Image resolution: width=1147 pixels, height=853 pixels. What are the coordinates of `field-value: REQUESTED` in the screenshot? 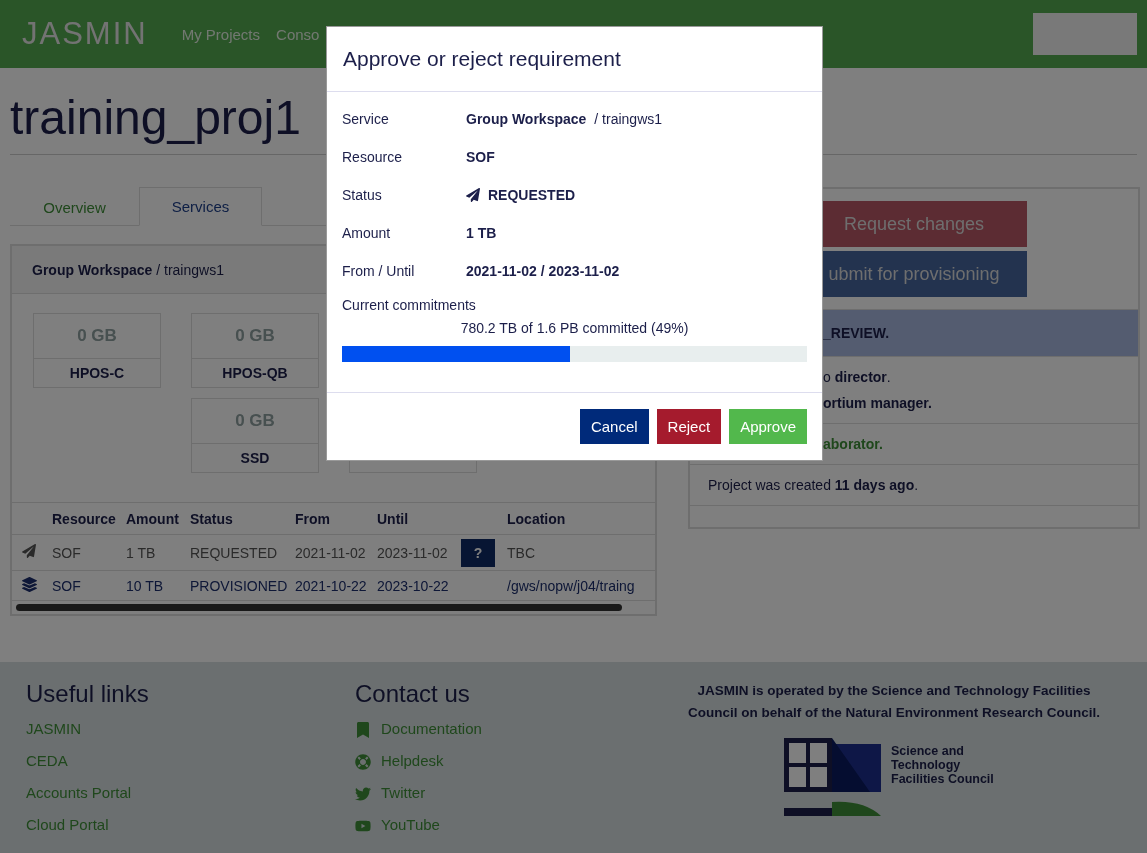 It's located at (532, 195).